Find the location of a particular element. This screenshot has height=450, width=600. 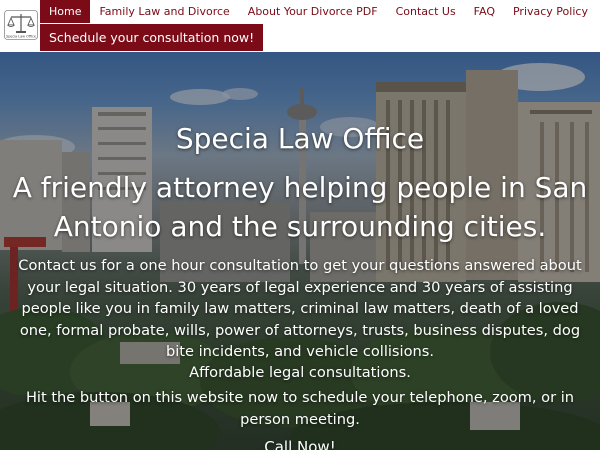

hero-title: Specia Law Office is located at coordinates (300, 138).